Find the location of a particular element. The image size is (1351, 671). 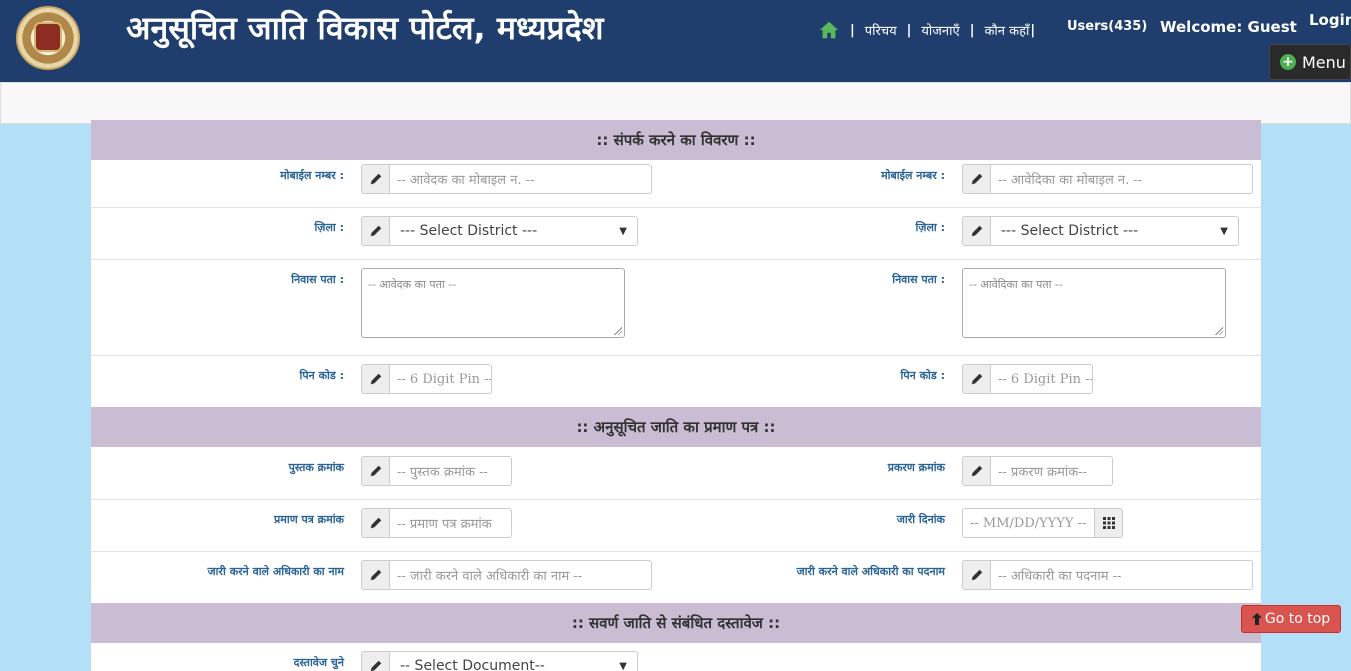

plus-icon: + is located at coordinates (1288, 62).